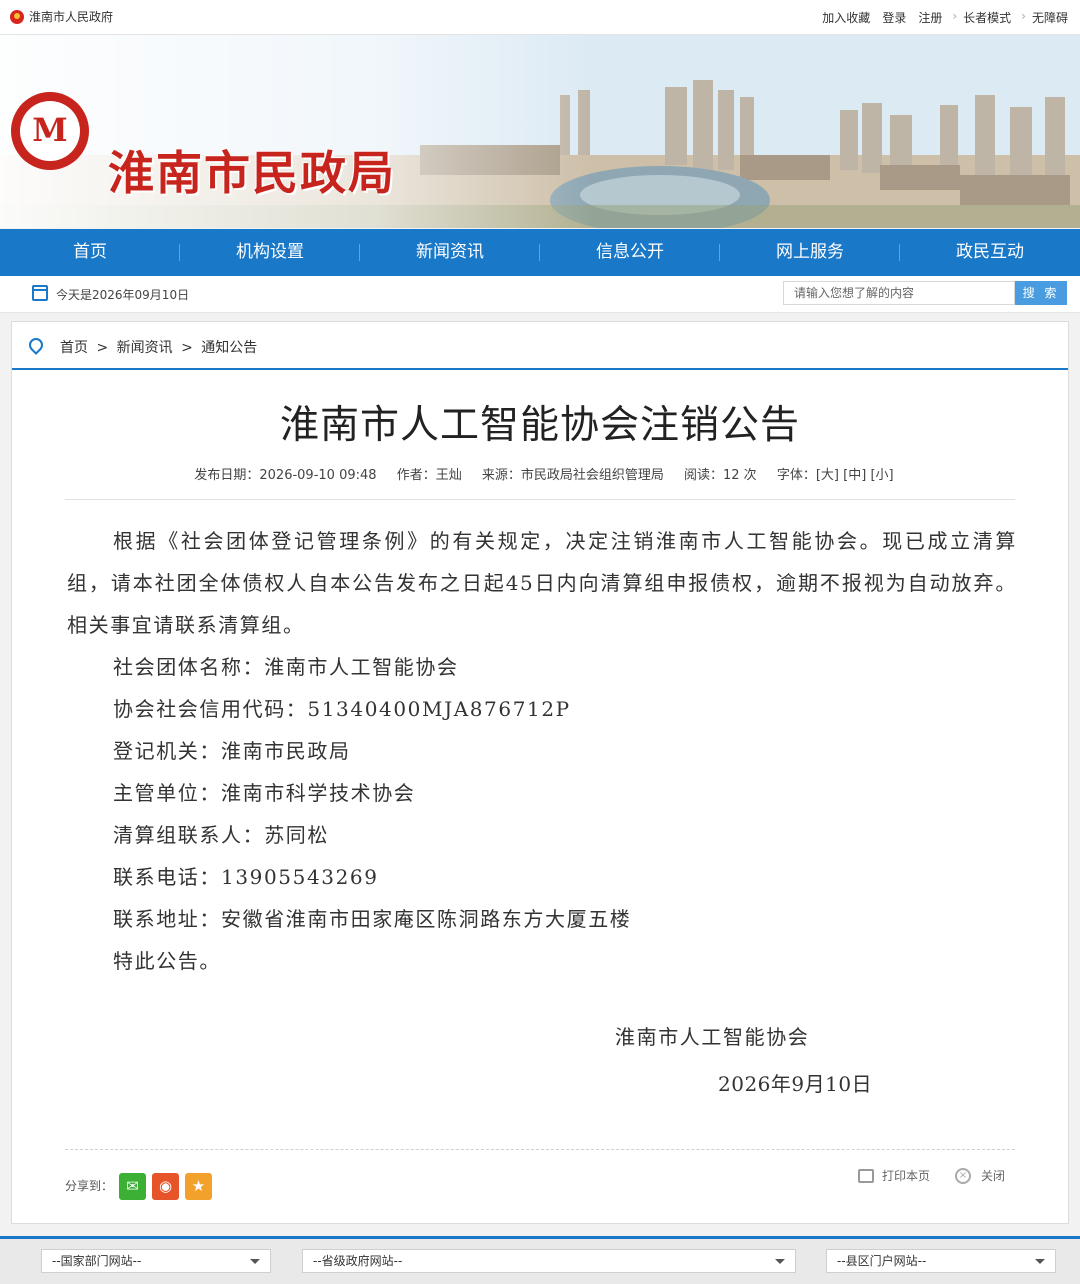 The width and height of the screenshot is (1080, 1284). I want to click on today-date: 今天是2026年09月10日, so click(123, 295).